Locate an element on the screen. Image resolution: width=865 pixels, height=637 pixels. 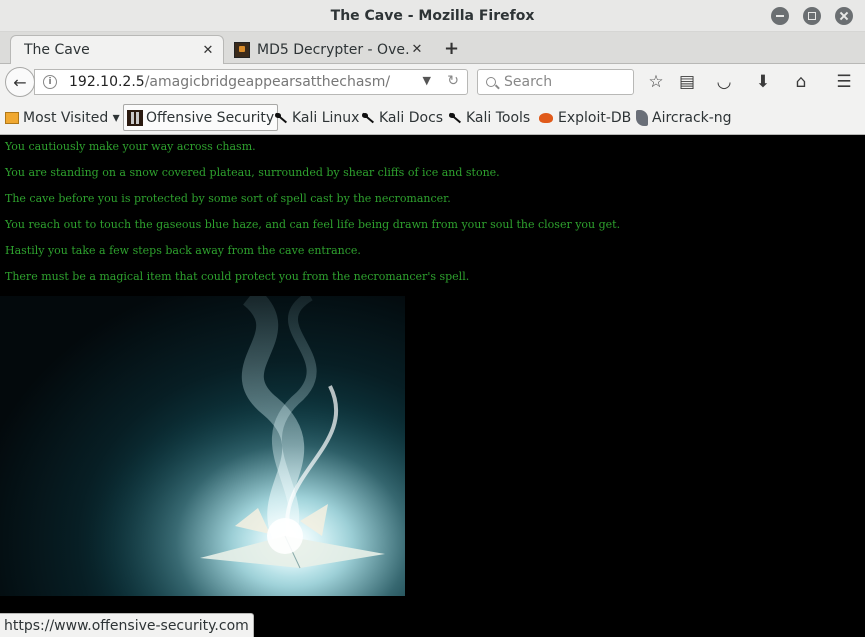
search-input: Search is located at coordinates (555, 82).